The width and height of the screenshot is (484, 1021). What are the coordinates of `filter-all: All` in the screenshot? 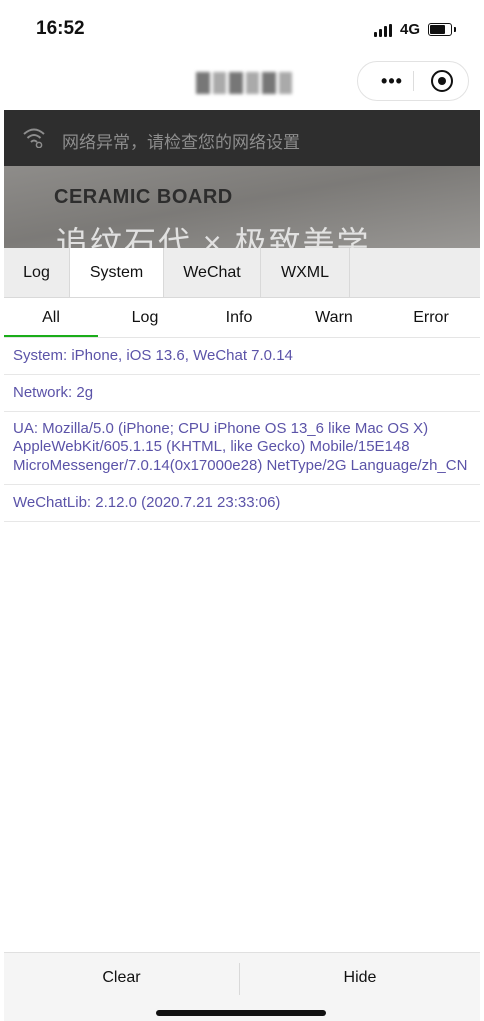 It's located at (51, 317).